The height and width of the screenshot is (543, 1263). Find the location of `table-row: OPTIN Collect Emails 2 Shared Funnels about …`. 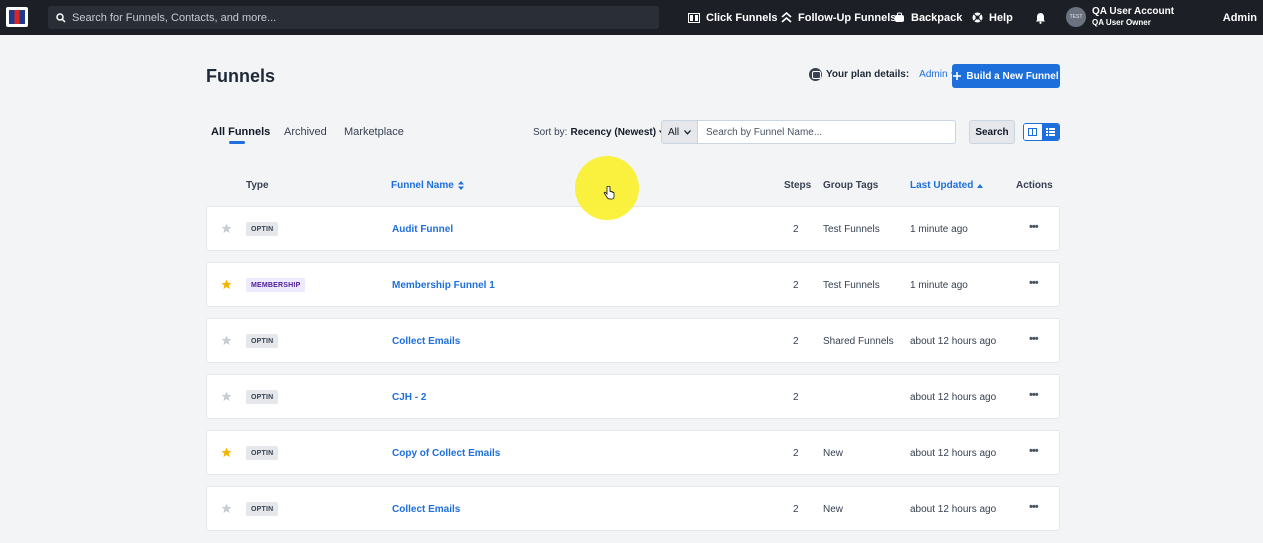

table-row: OPTIN Collect Emails 2 Shared Funnels about … is located at coordinates (633, 340).